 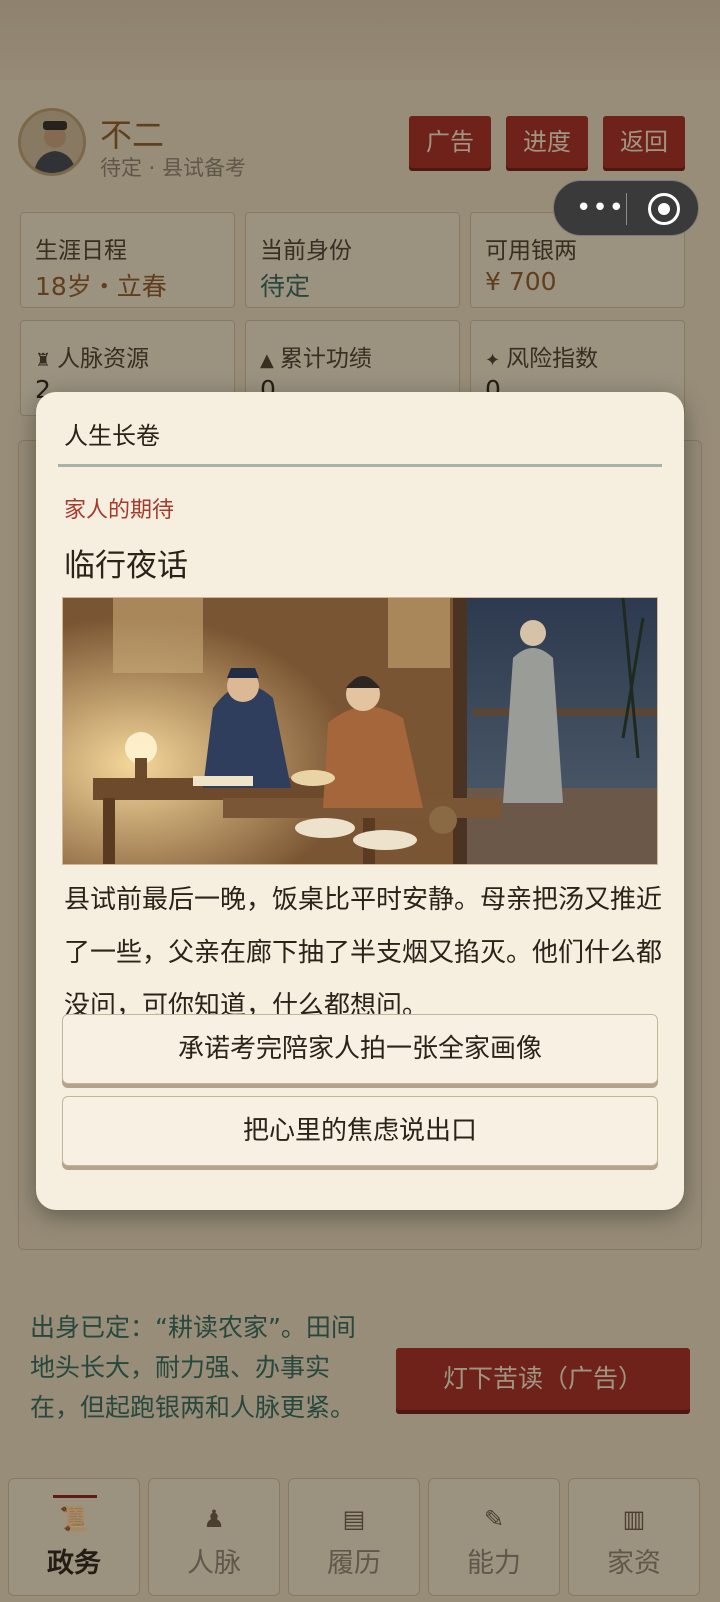 What do you see at coordinates (360, 1049) in the screenshot?
I see `choice-button-family-portrait: 承诺考完陪家人拍一张全家画像` at bounding box center [360, 1049].